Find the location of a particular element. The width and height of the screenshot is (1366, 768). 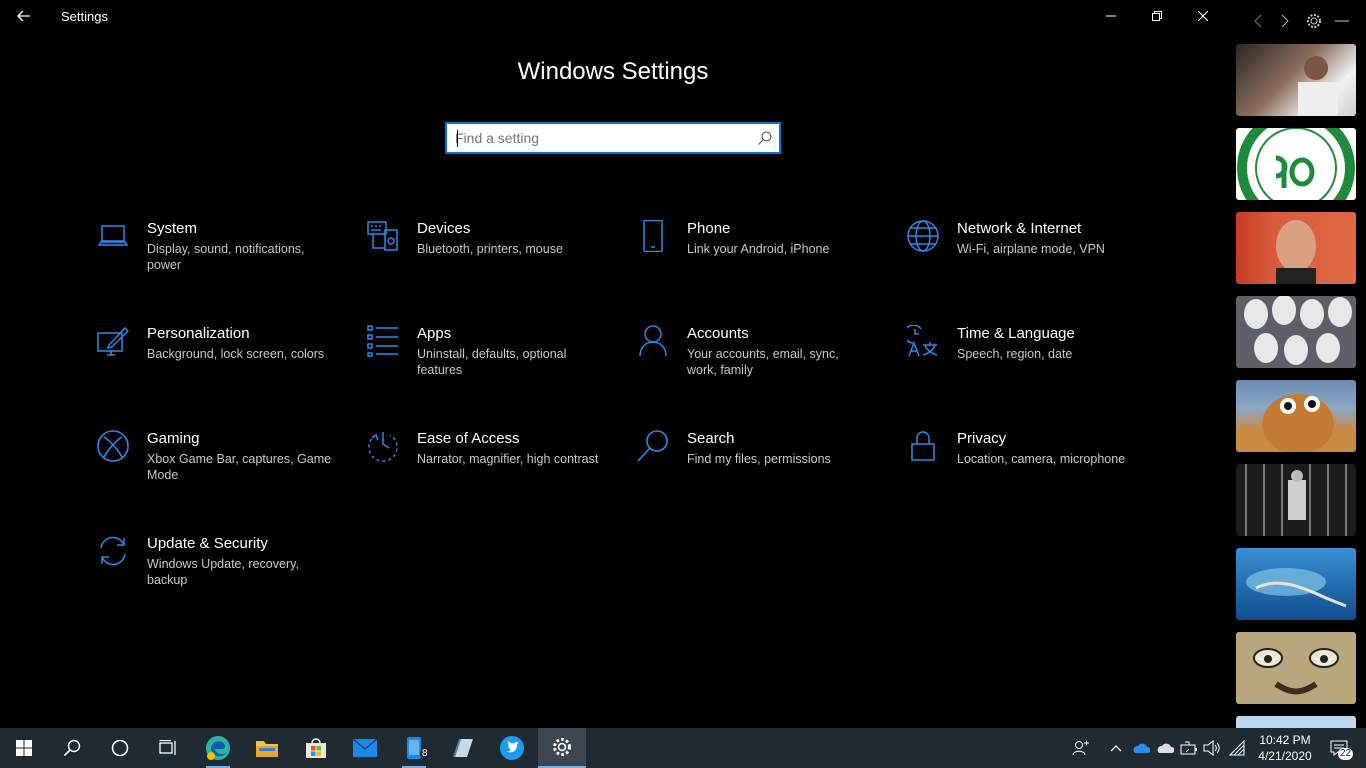

taskbar-clock: 10:42 PM 4/21/2020 is located at coordinates (1285, 748).